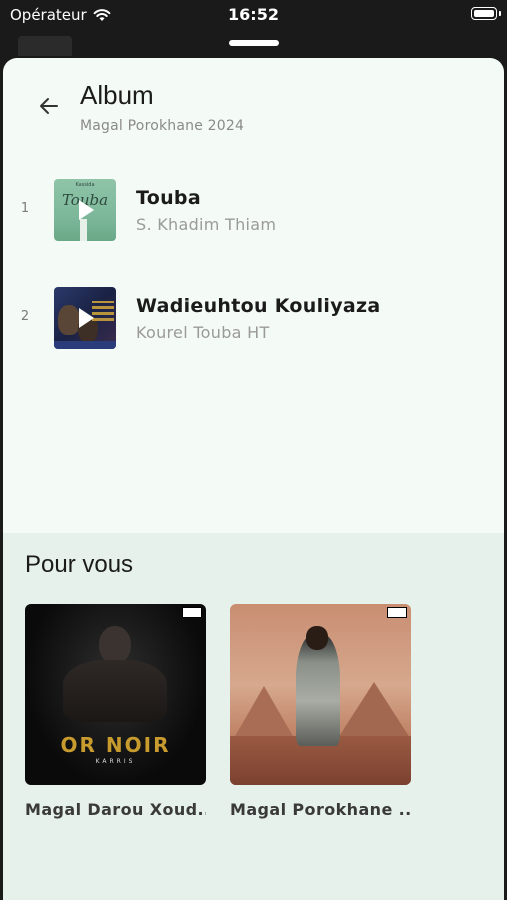  Describe the element at coordinates (253, 319) in the screenshot. I see `track-row: 2 Wadieuhtou Kouliyaza Kourel Touba HT` at that location.